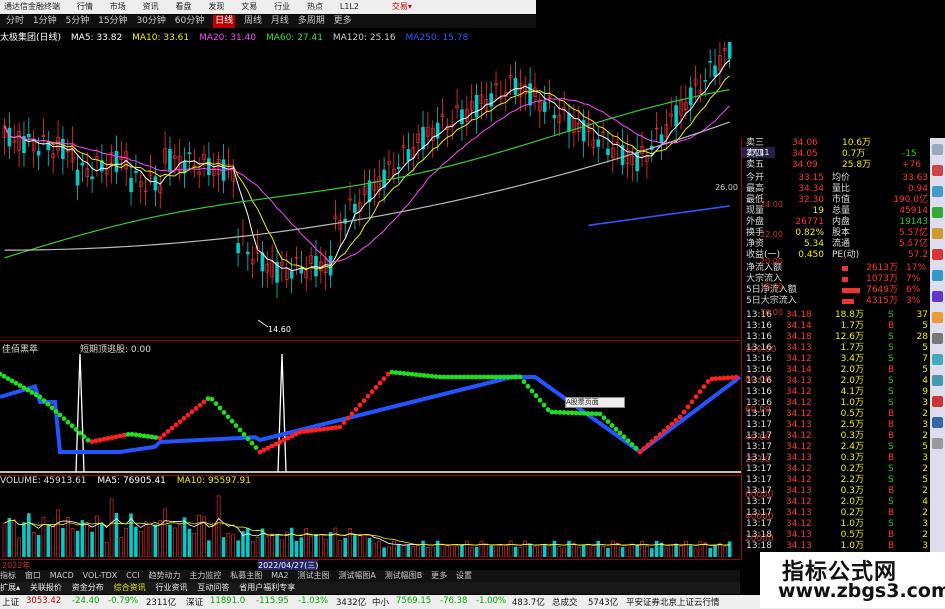  I want to click on tick-row: 13:17 34.13 0.3万 B 3, so click(836, 458).